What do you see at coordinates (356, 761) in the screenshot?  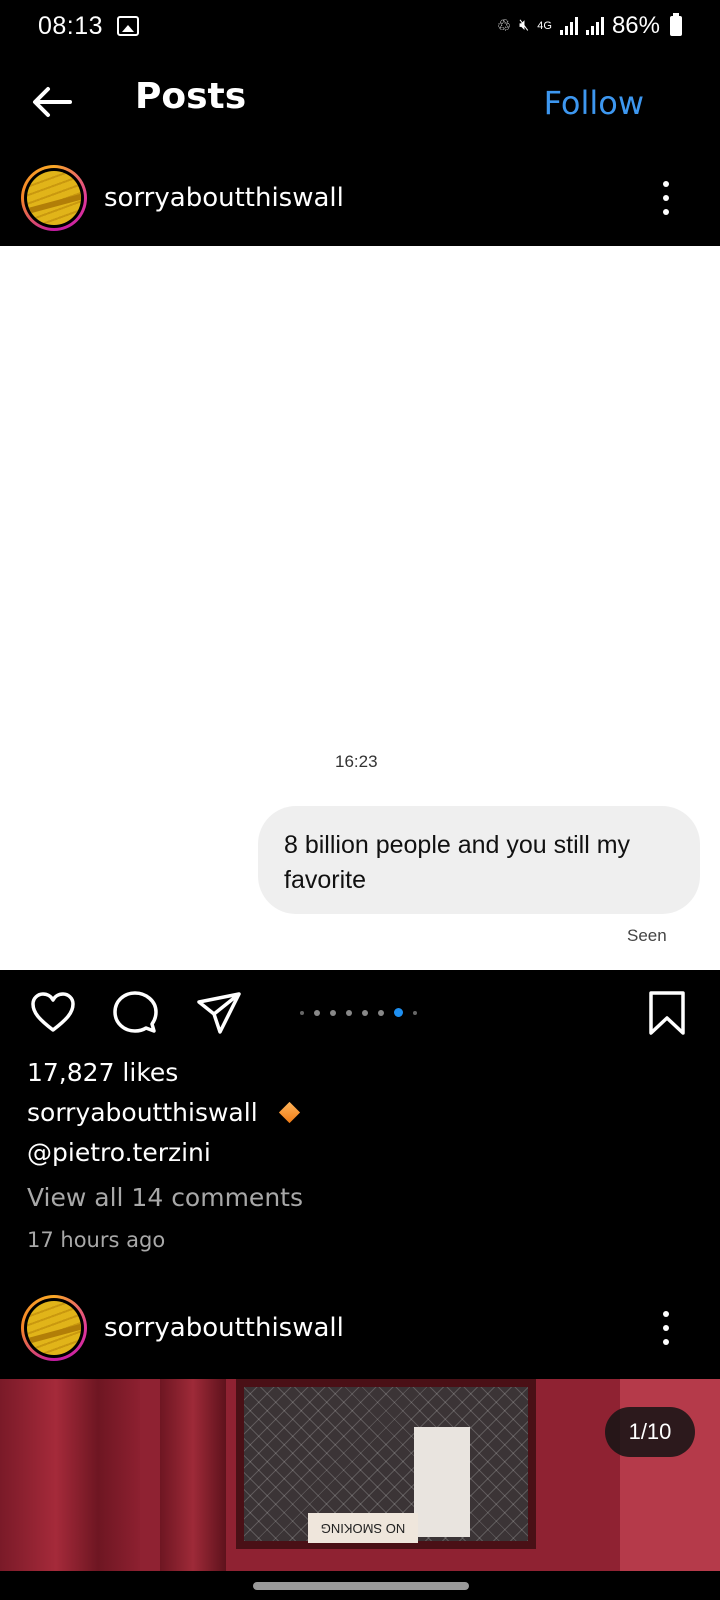 I see `message-timestamp: 16:23` at bounding box center [356, 761].